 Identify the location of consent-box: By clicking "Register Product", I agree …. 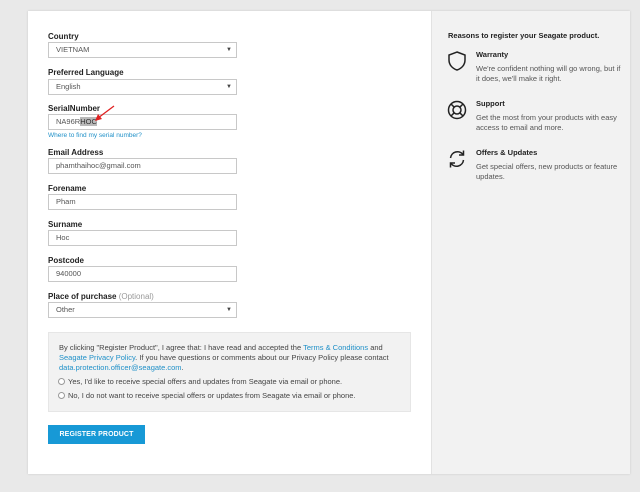
(229, 372).